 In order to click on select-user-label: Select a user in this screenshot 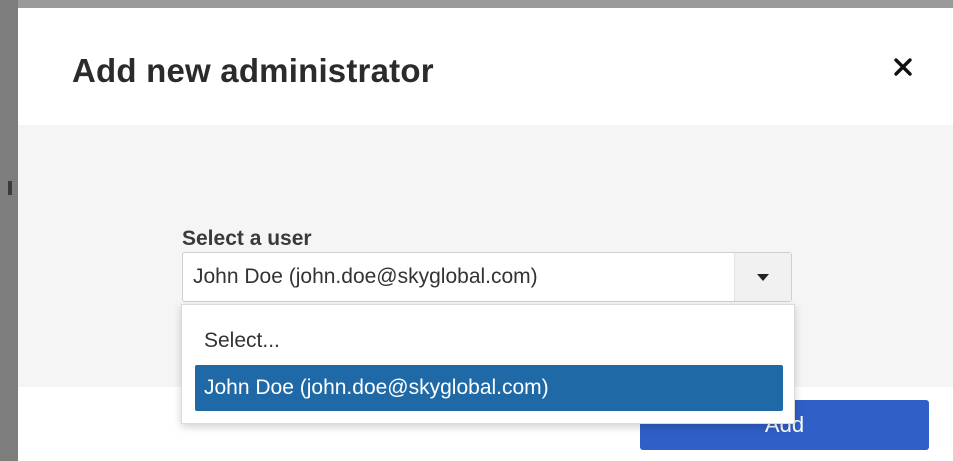, I will do `click(247, 238)`.